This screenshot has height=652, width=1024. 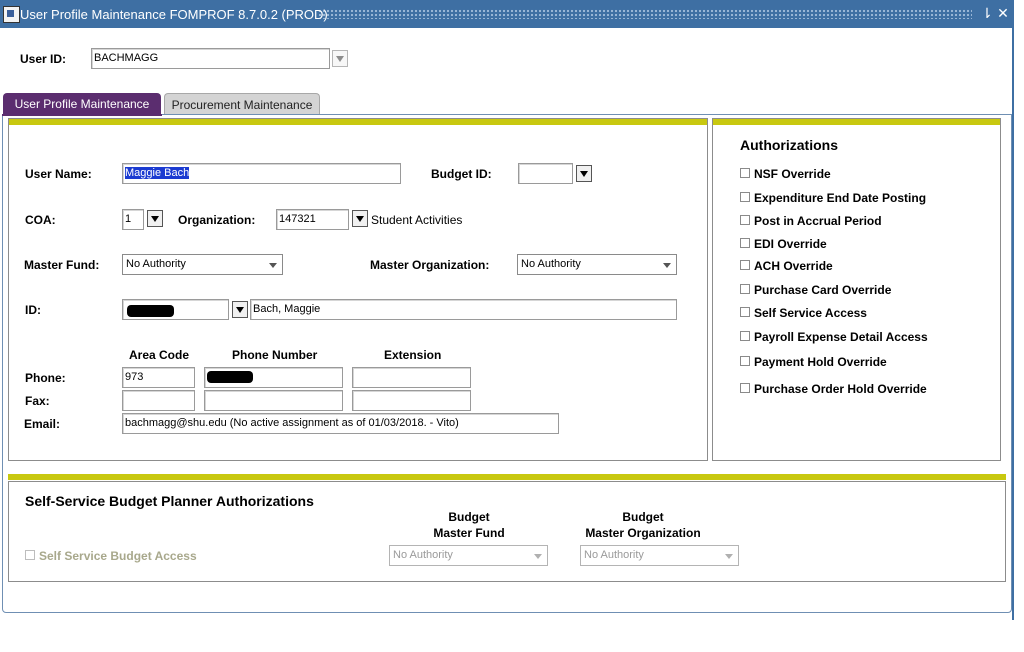 I want to click on self-service-access-checkbox, so click(x=745, y=312).